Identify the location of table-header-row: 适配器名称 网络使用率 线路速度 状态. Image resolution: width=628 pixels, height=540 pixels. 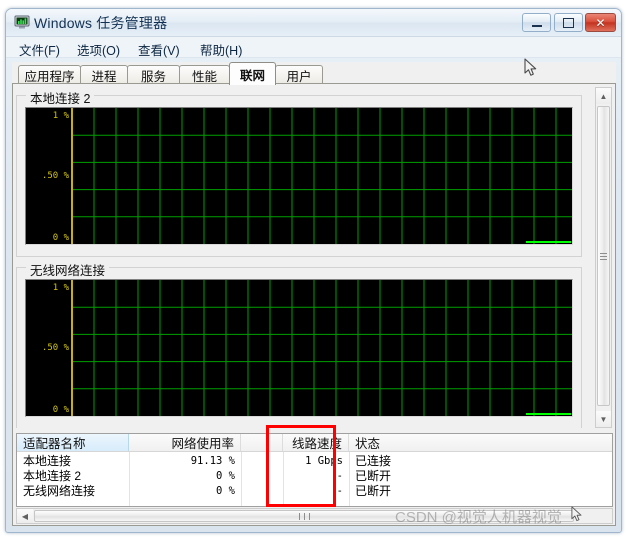
(314, 443).